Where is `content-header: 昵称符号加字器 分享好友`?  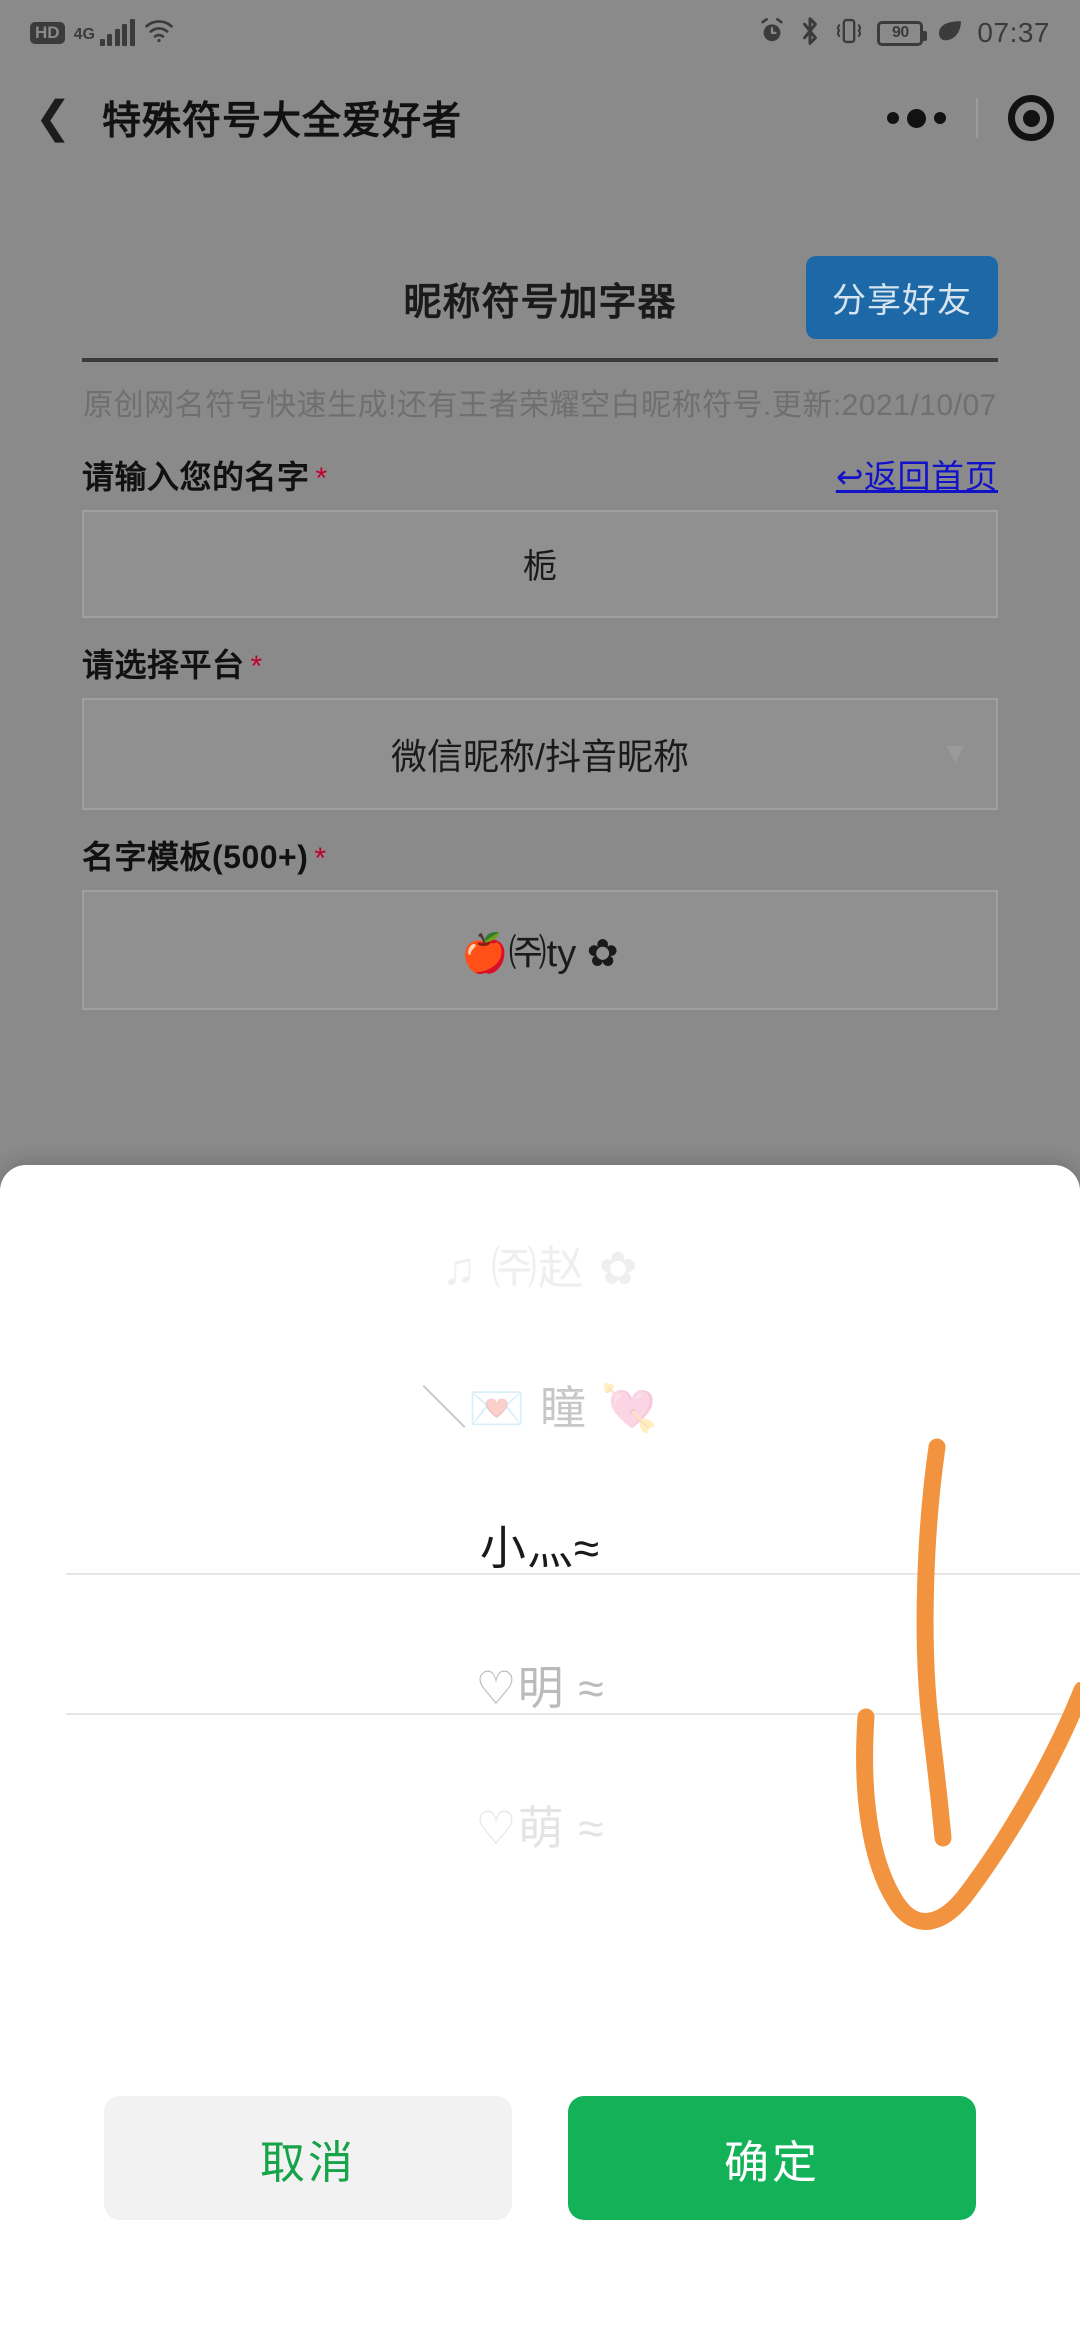 content-header: 昵称符号加字器 分享好友 is located at coordinates (540, 298).